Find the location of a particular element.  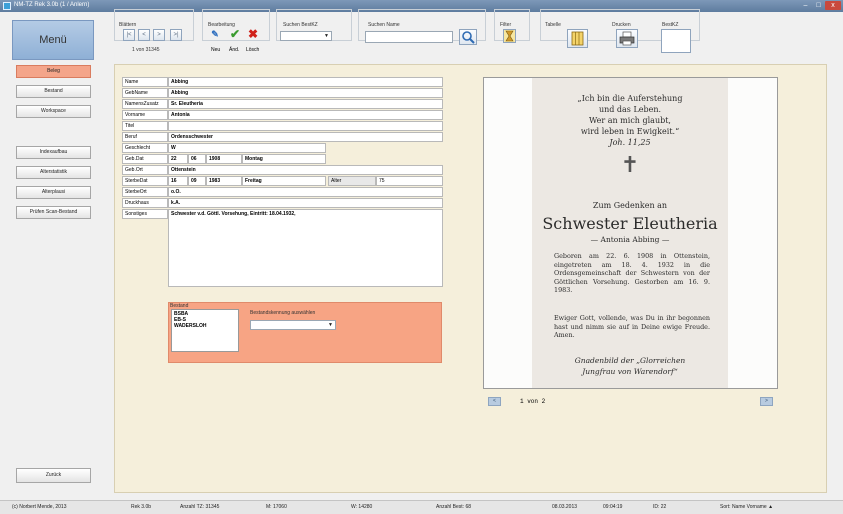

bestkz-box is located at coordinates (676, 41).